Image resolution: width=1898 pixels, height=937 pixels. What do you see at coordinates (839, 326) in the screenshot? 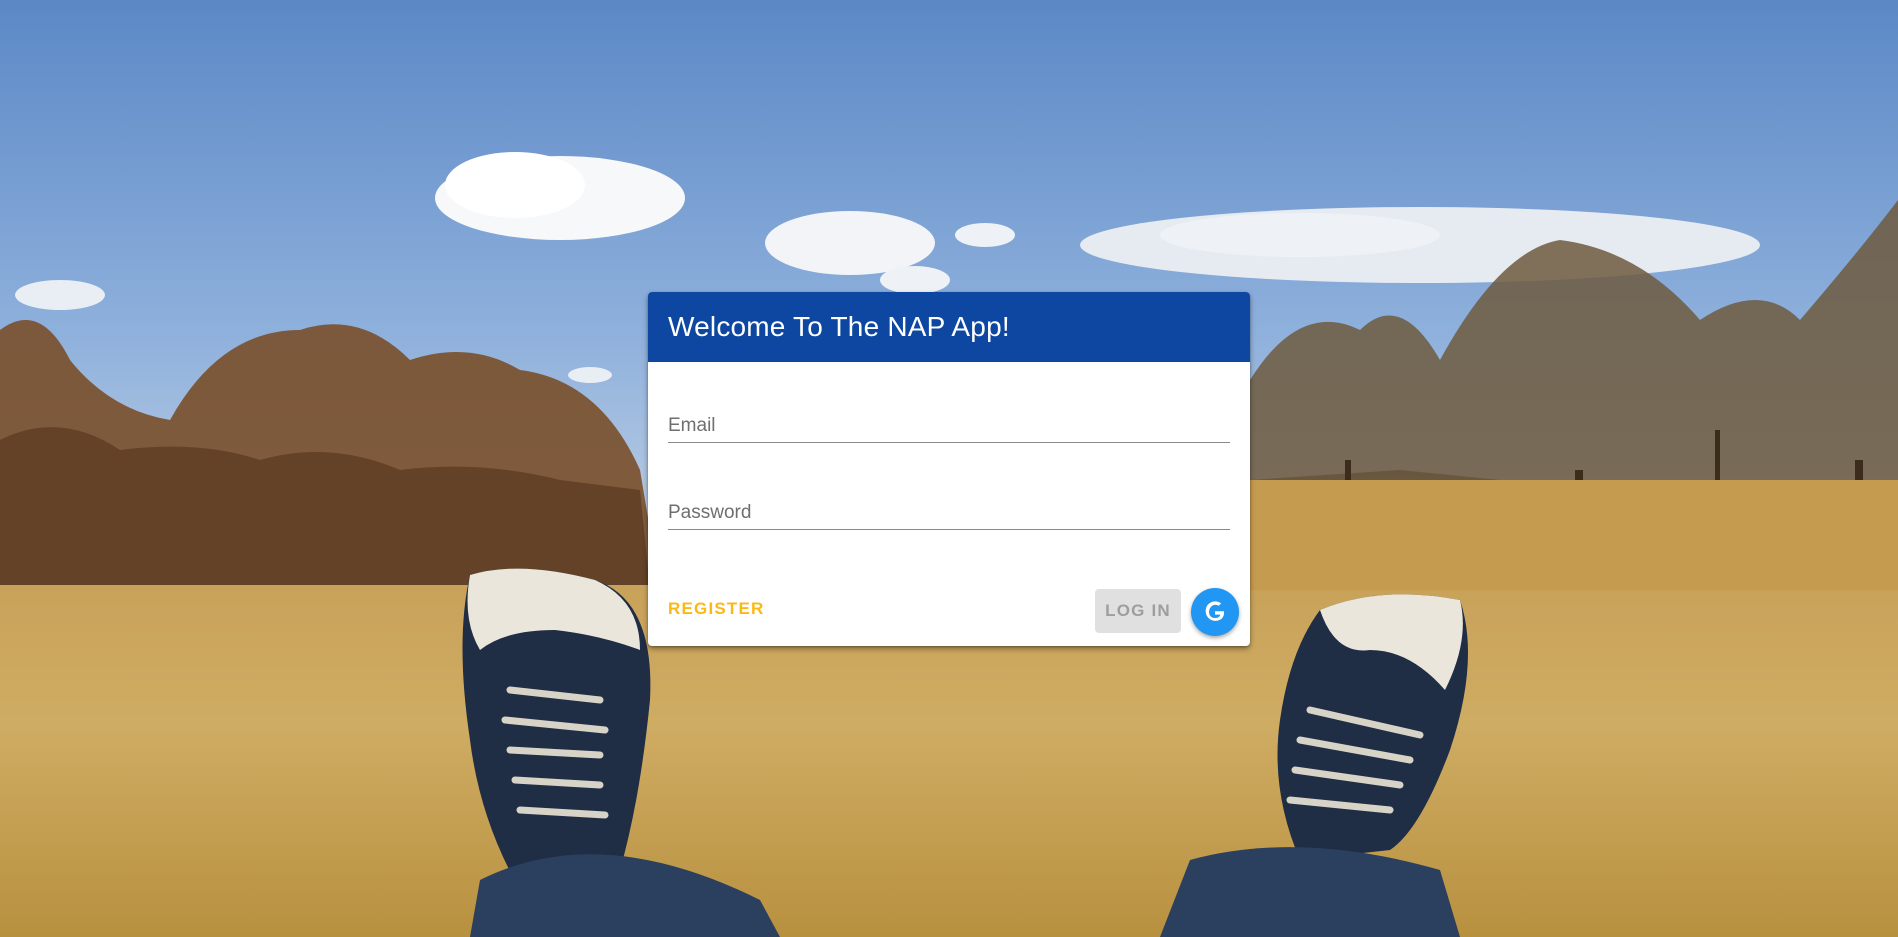
I see `page-title: Welcome To The NAP App!` at bounding box center [839, 326].